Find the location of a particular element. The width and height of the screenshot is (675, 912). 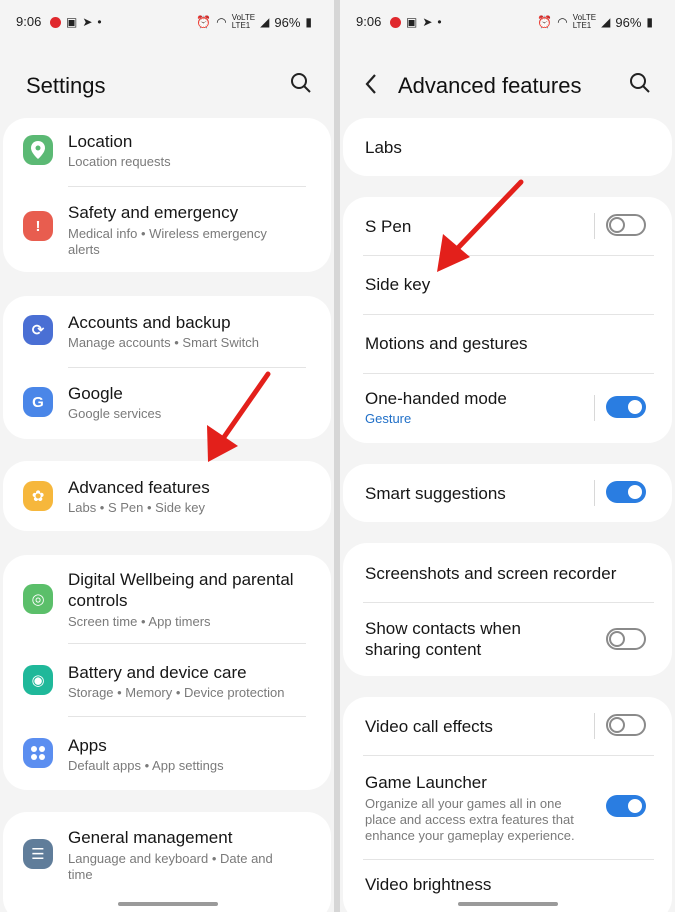

item-subtitle: Manage accounts • Smart Switch is located at coordinates (163, 342).